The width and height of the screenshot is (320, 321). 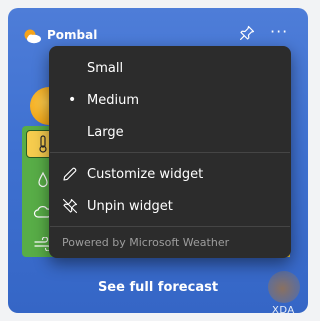 What do you see at coordinates (283, 310) in the screenshot?
I see `xda-watermark: XDA` at bounding box center [283, 310].